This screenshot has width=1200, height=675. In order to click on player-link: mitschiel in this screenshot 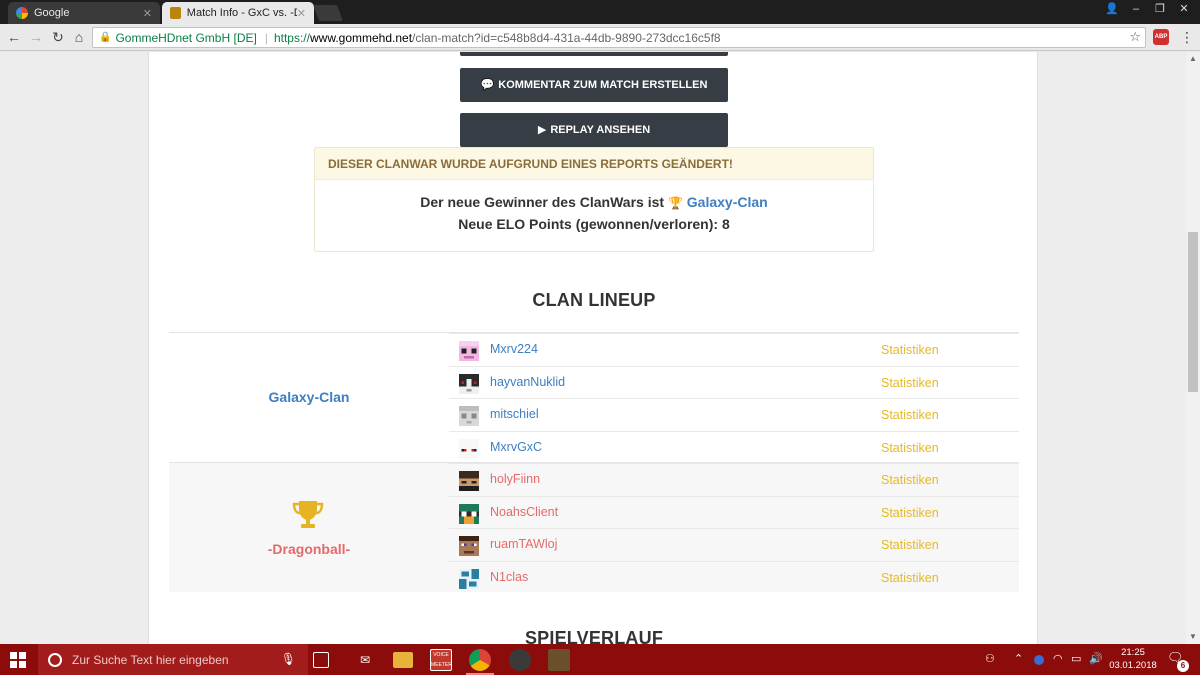, I will do `click(514, 414)`.